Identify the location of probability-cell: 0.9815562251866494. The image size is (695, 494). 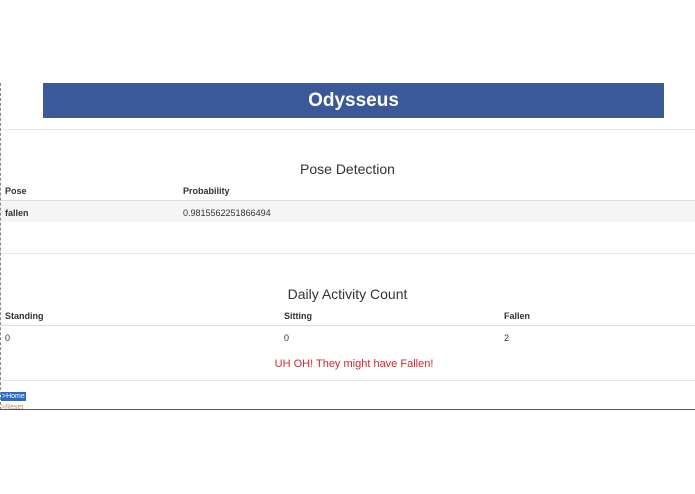
(227, 213).